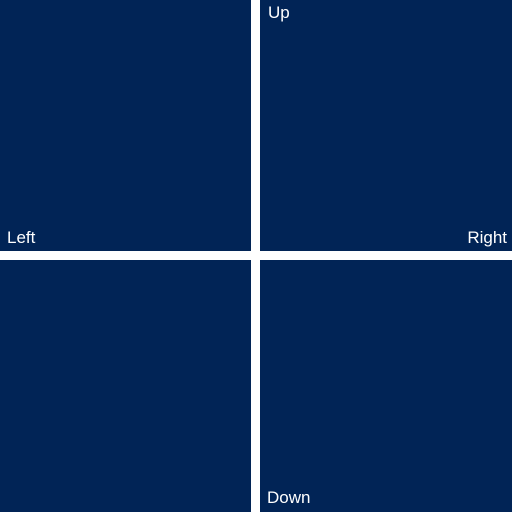  What do you see at coordinates (487, 237) in the screenshot?
I see `right-label: Right` at bounding box center [487, 237].